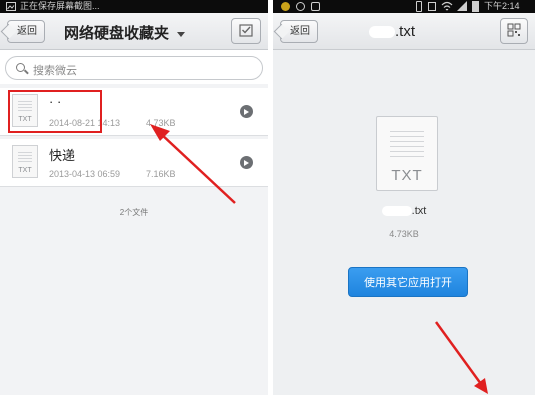  What do you see at coordinates (461, 357) in the screenshot?
I see `annotation-arrow-right` at bounding box center [461, 357].